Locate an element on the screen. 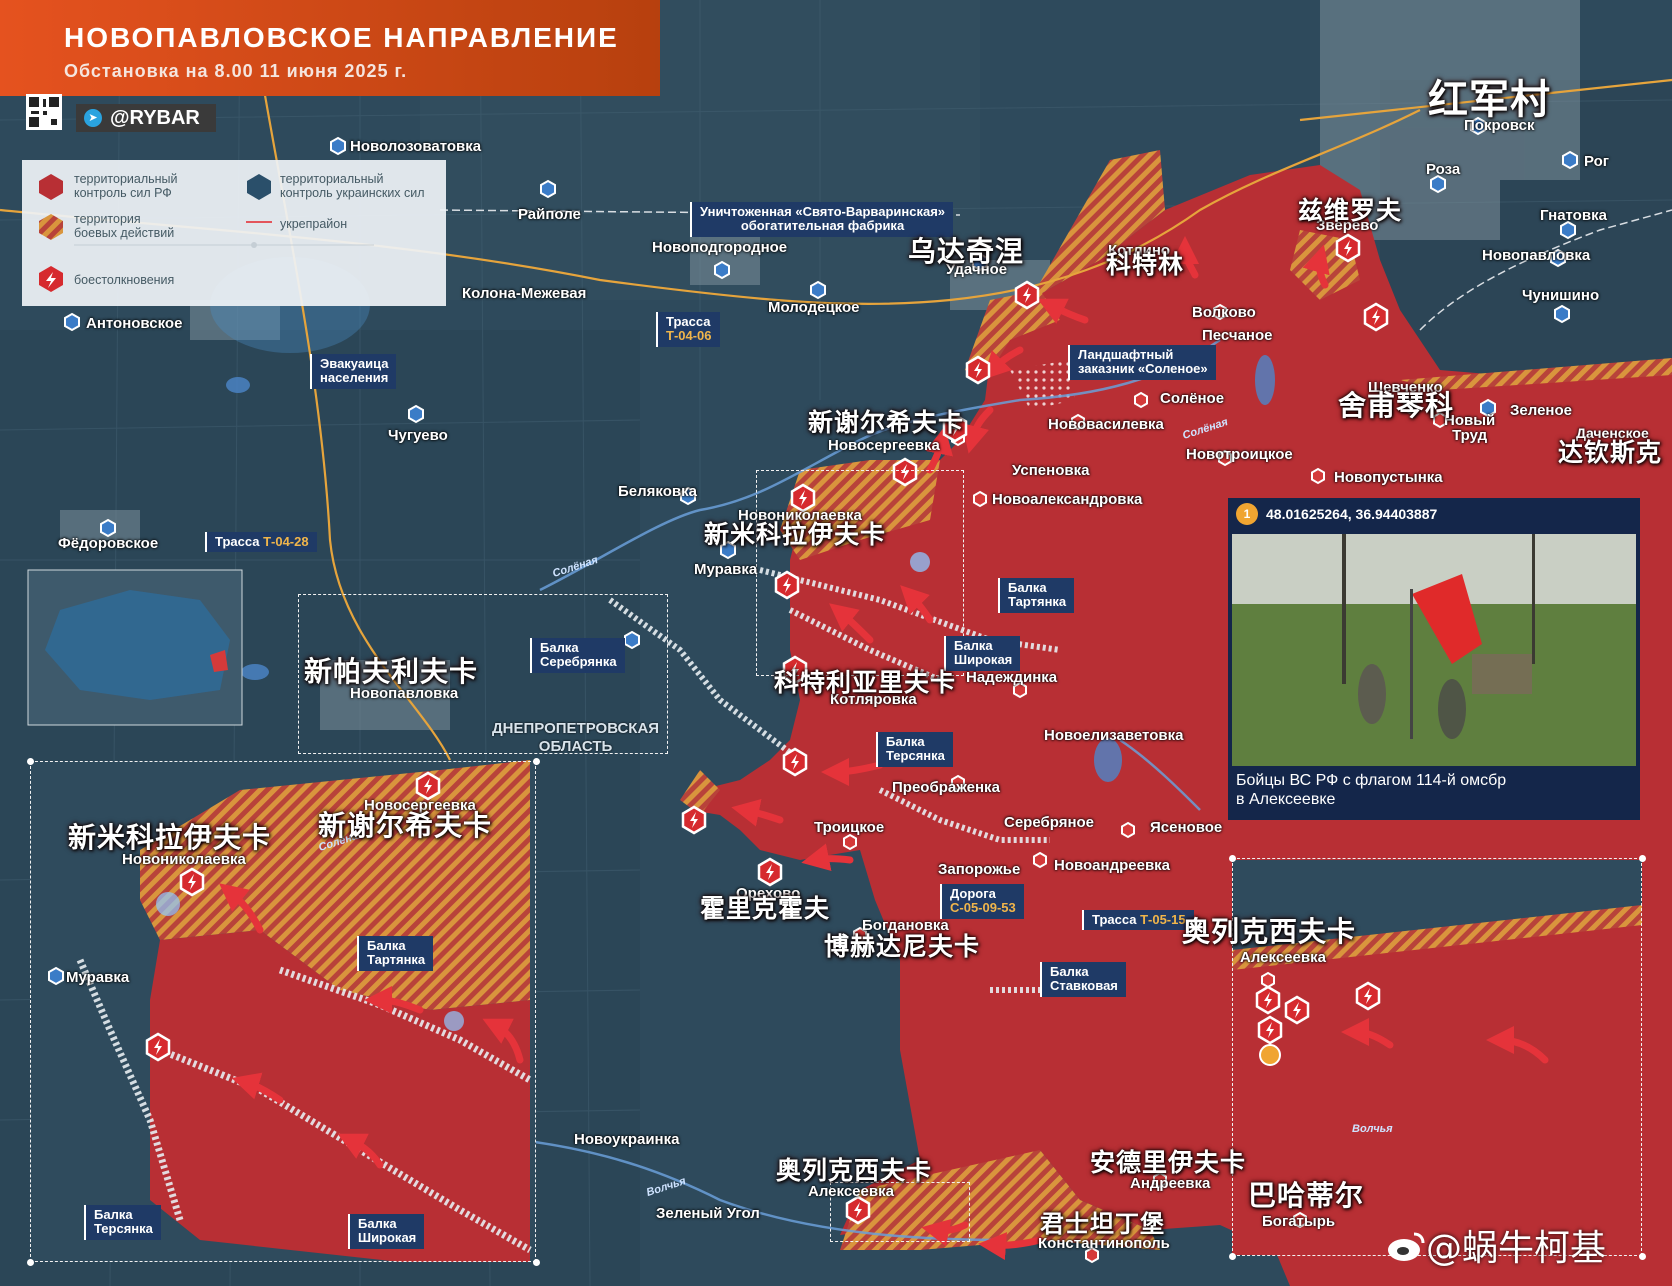 The image size is (1672, 1286). route-t0406-prefix: Трасса is located at coordinates (688, 321).